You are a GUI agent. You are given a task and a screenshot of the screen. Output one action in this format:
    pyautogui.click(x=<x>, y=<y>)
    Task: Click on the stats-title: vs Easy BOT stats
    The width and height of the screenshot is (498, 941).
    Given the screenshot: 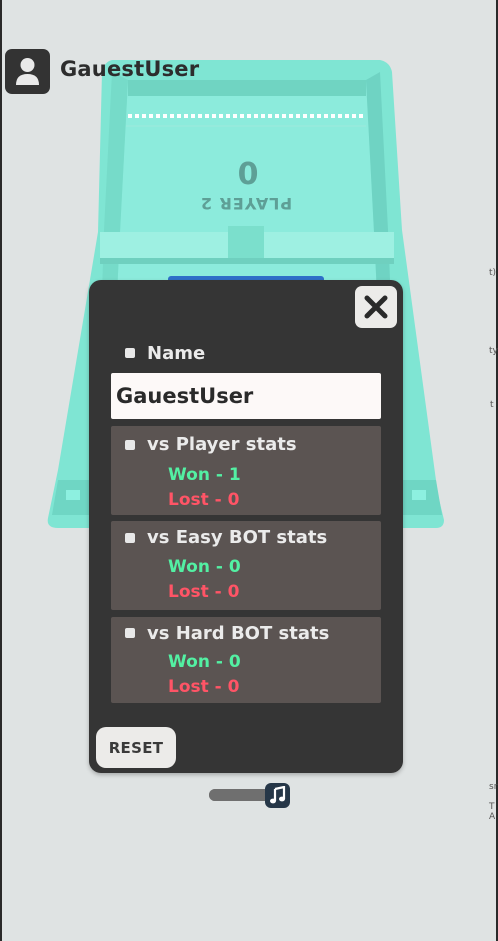 What is the action you would take?
    pyautogui.click(x=237, y=537)
    